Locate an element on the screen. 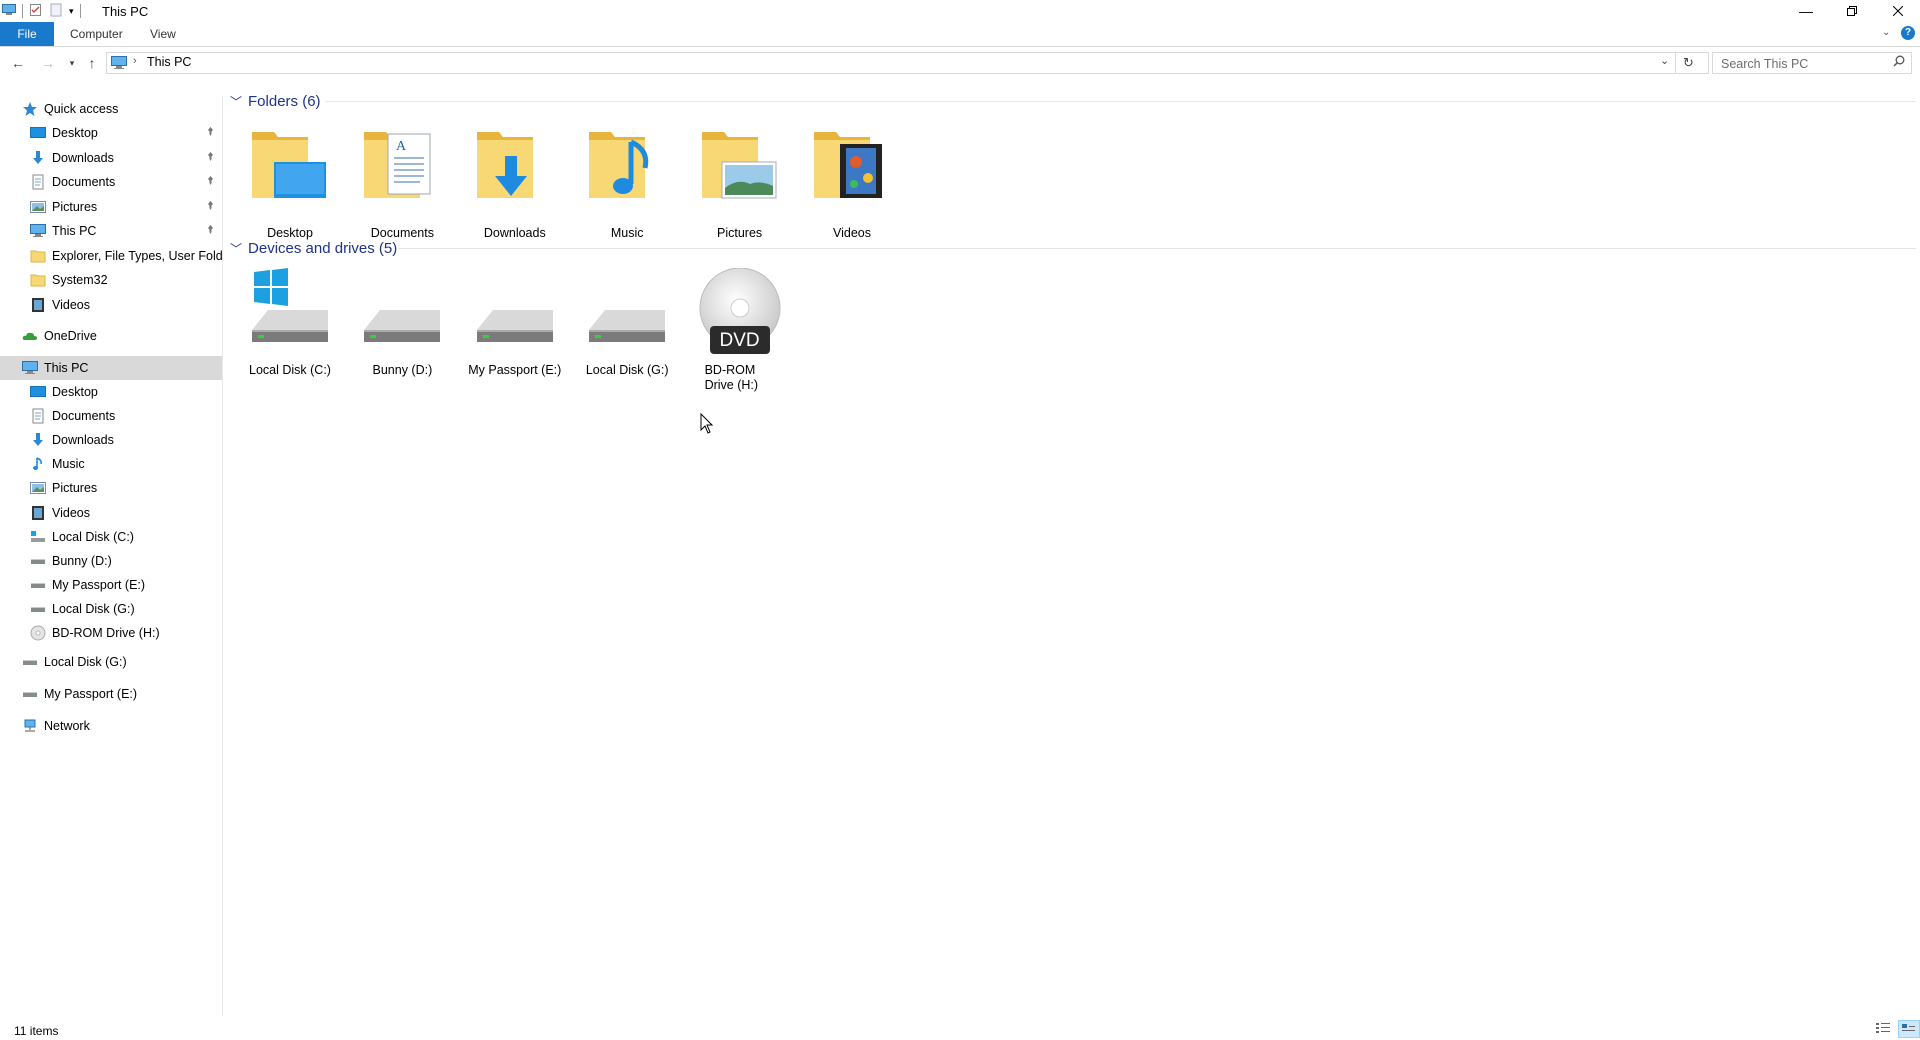 The image size is (1920, 1040). nav-this-pc-item: Downloads is located at coordinates (111, 440).